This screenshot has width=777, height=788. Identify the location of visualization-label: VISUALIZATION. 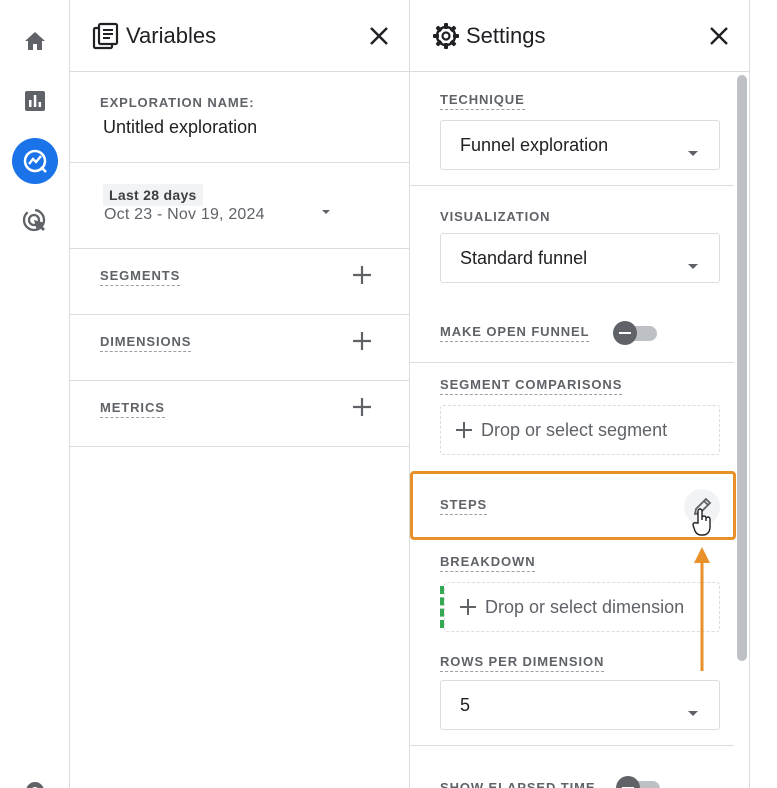
(495, 216).